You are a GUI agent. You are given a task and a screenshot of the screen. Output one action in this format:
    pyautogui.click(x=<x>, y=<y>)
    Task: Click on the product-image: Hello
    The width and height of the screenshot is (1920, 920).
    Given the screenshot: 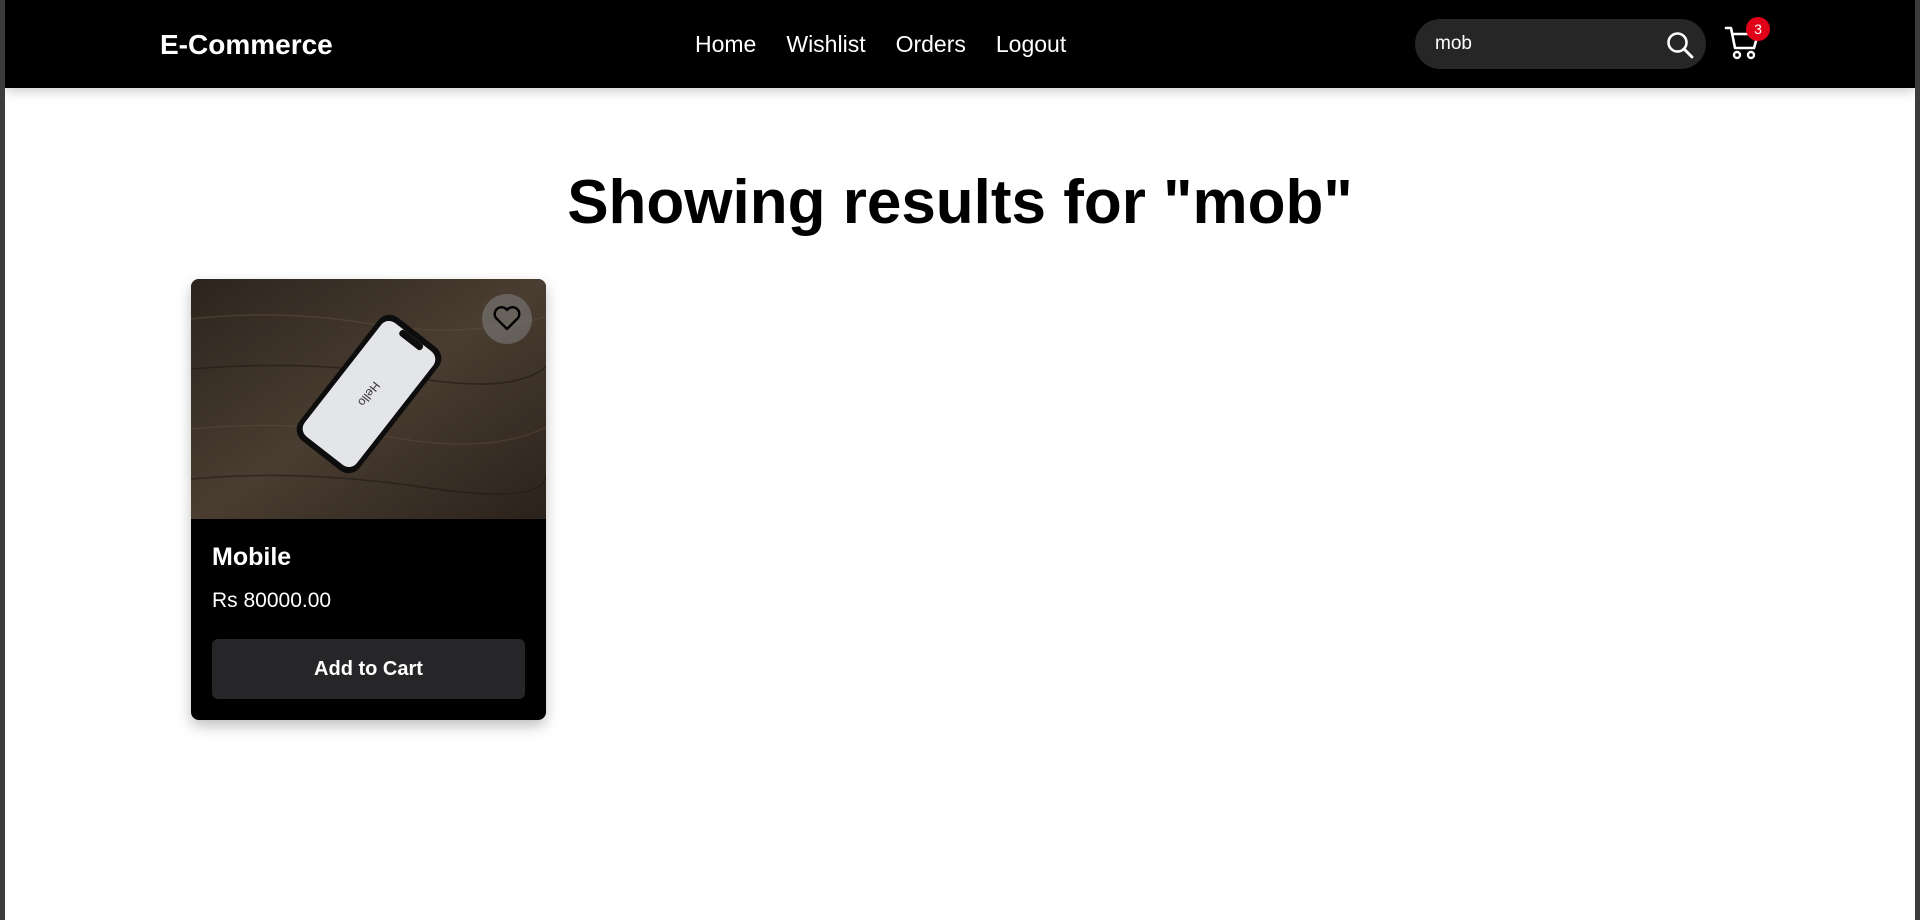 What is the action you would take?
    pyautogui.click(x=368, y=399)
    